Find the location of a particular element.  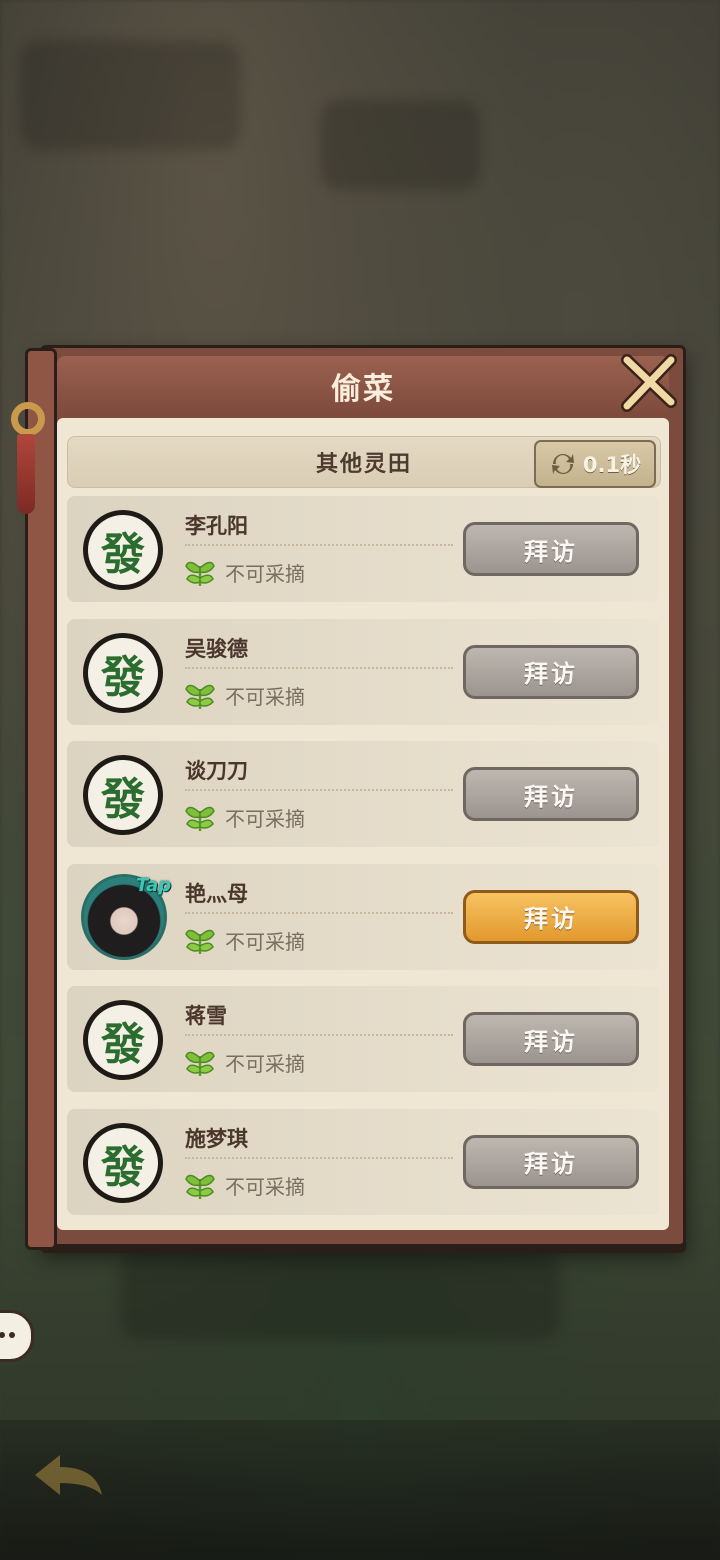

player-name: 艳灬母 is located at coordinates (216, 893).